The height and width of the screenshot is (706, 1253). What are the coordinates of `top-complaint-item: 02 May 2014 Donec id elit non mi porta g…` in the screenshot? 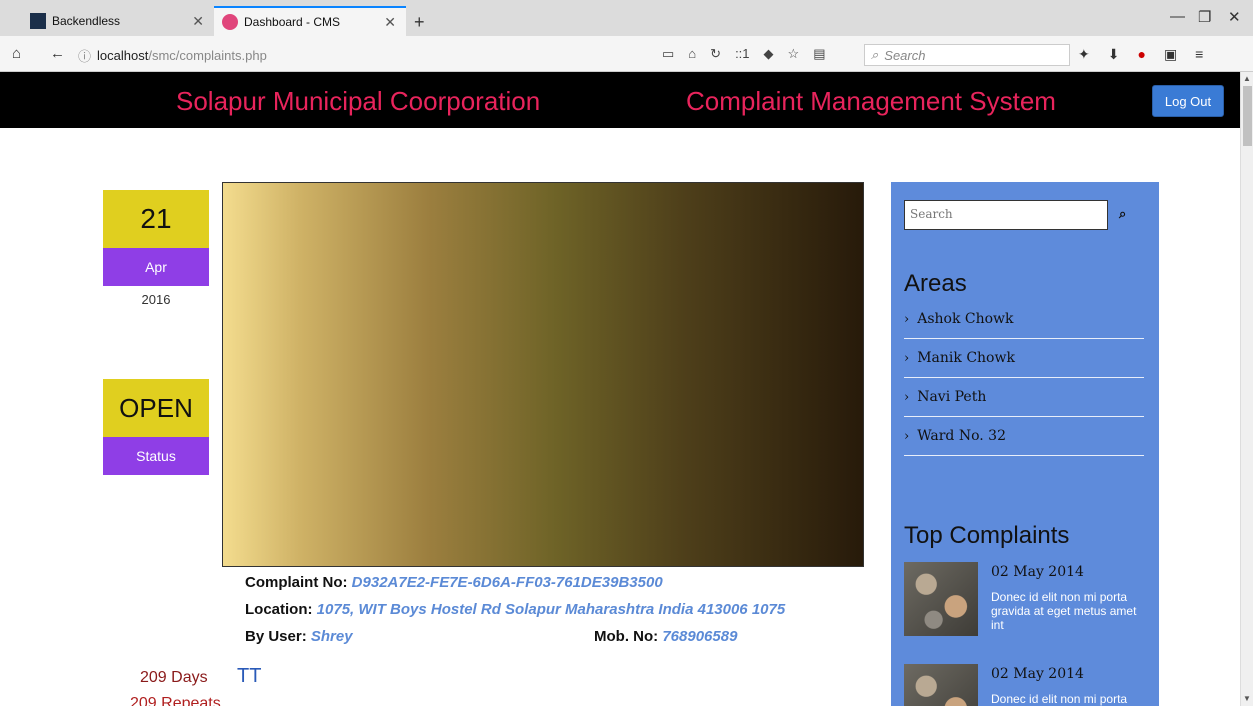 It's located at (1026, 599).